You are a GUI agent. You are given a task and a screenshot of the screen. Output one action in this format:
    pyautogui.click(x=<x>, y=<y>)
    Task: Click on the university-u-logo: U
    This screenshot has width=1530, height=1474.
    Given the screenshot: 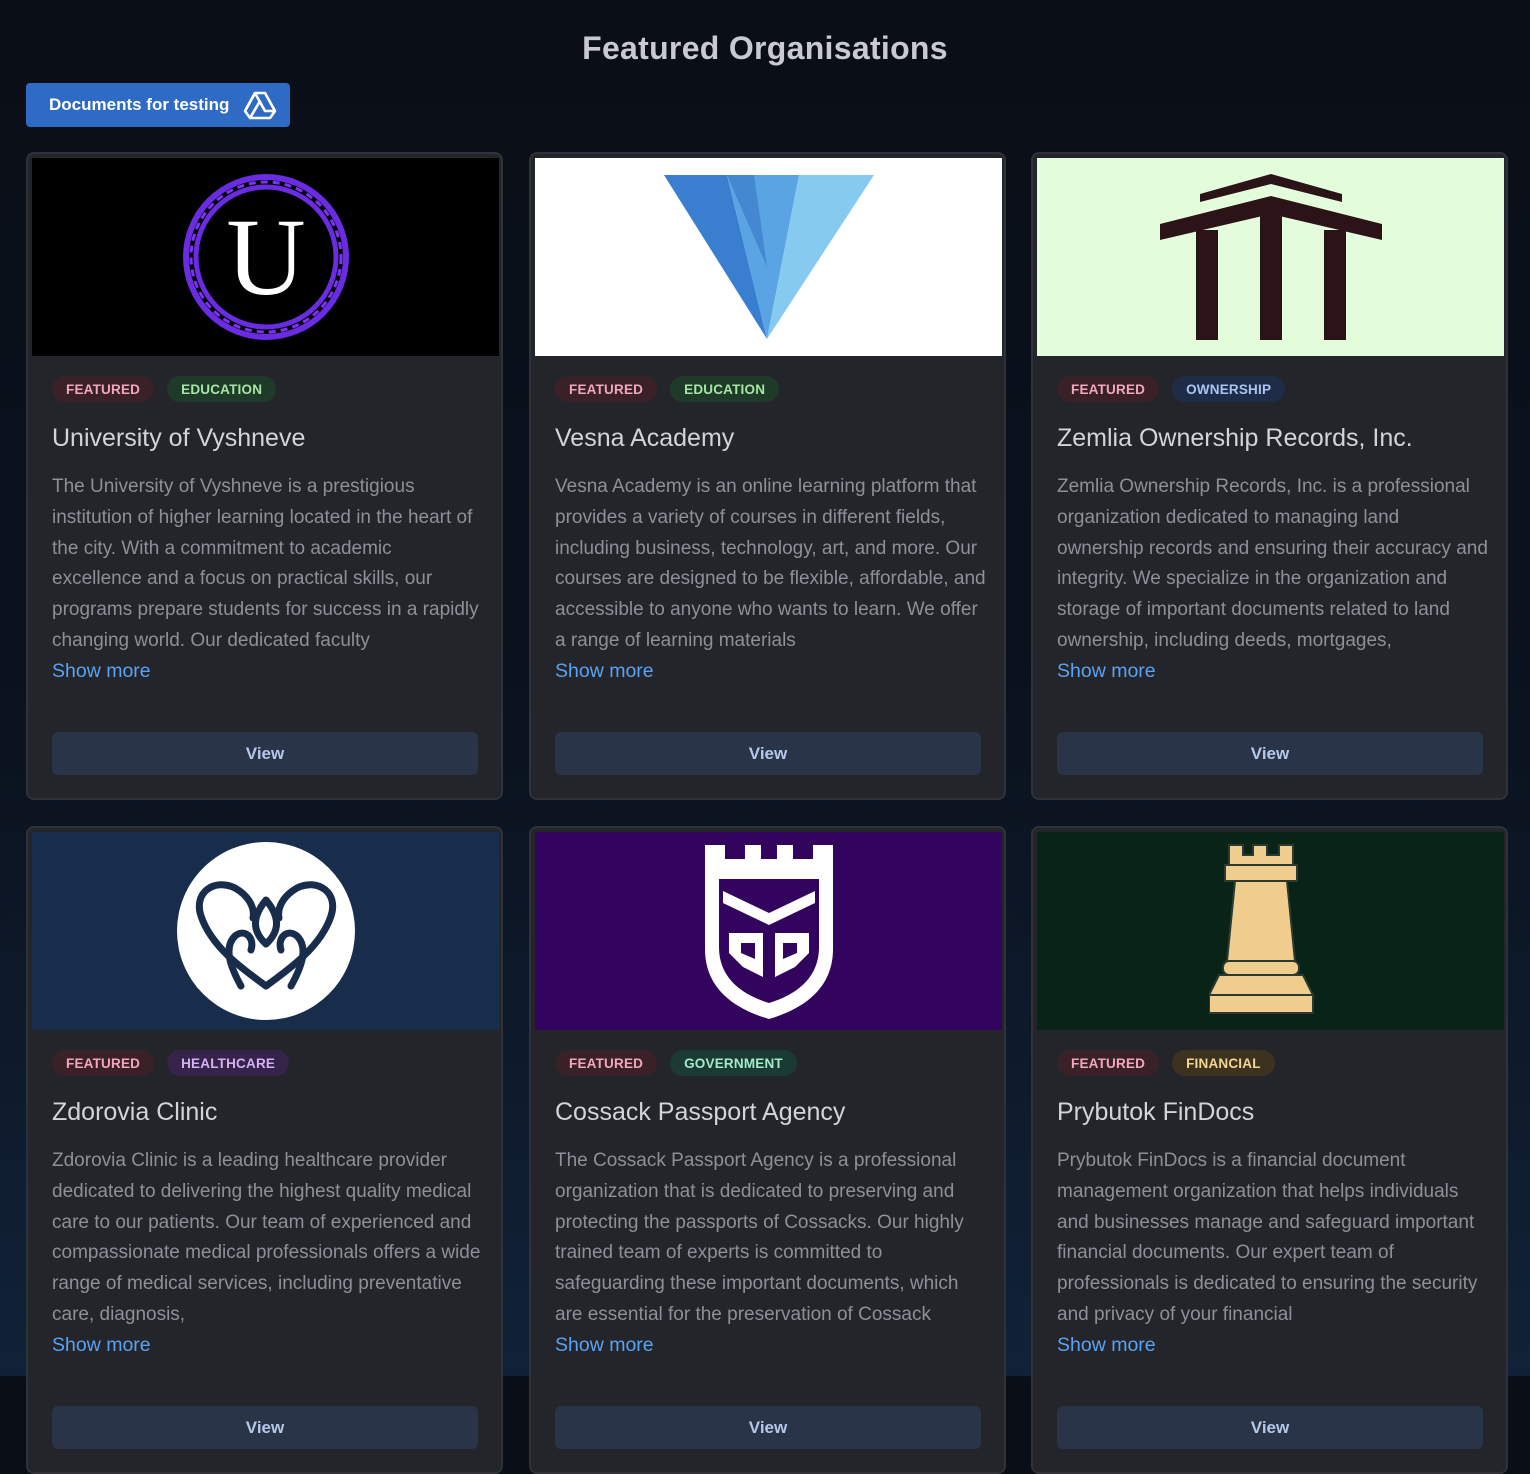 What is the action you would take?
    pyautogui.click(x=265, y=257)
    